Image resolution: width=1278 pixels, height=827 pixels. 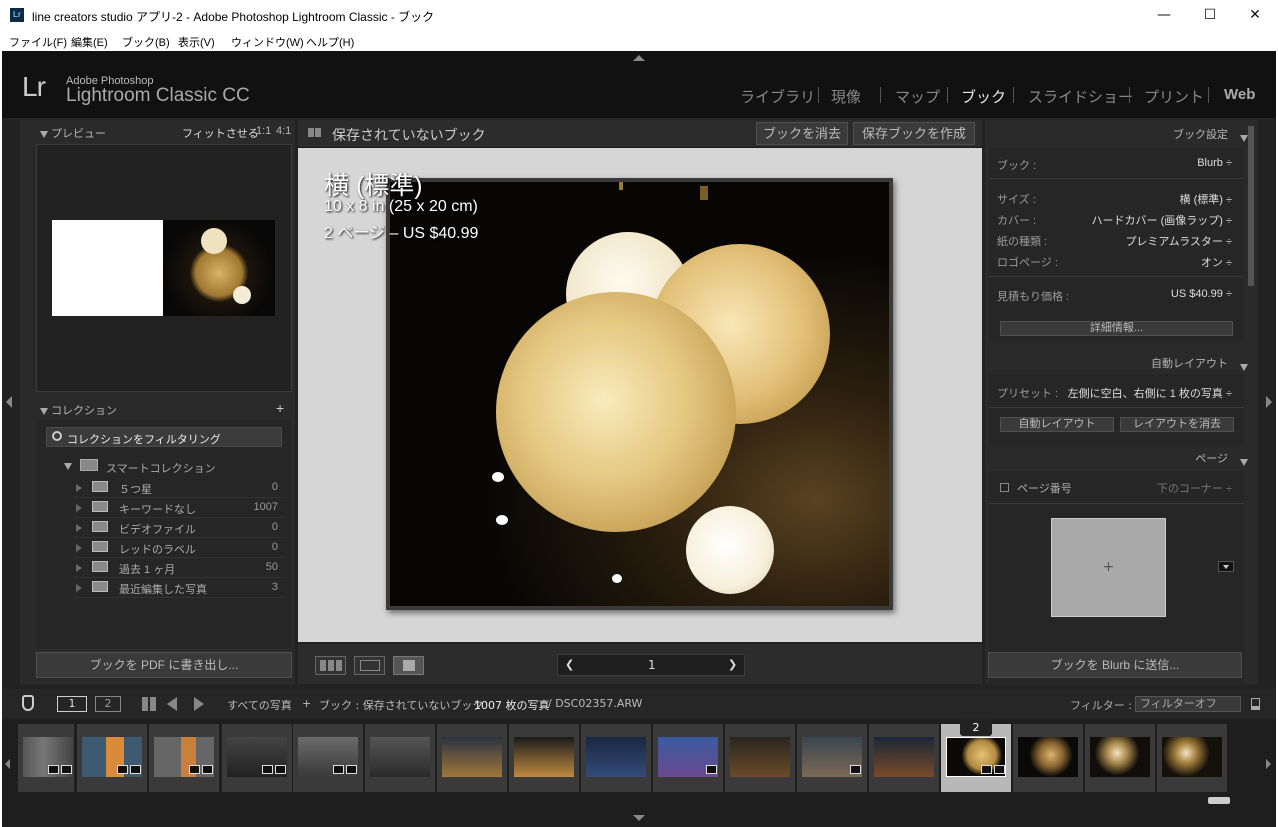 What do you see at coordinates (639, 818) in the screenshot?
I see `collapse-bottom-arrow-icon` at bounding box center [639, 818].